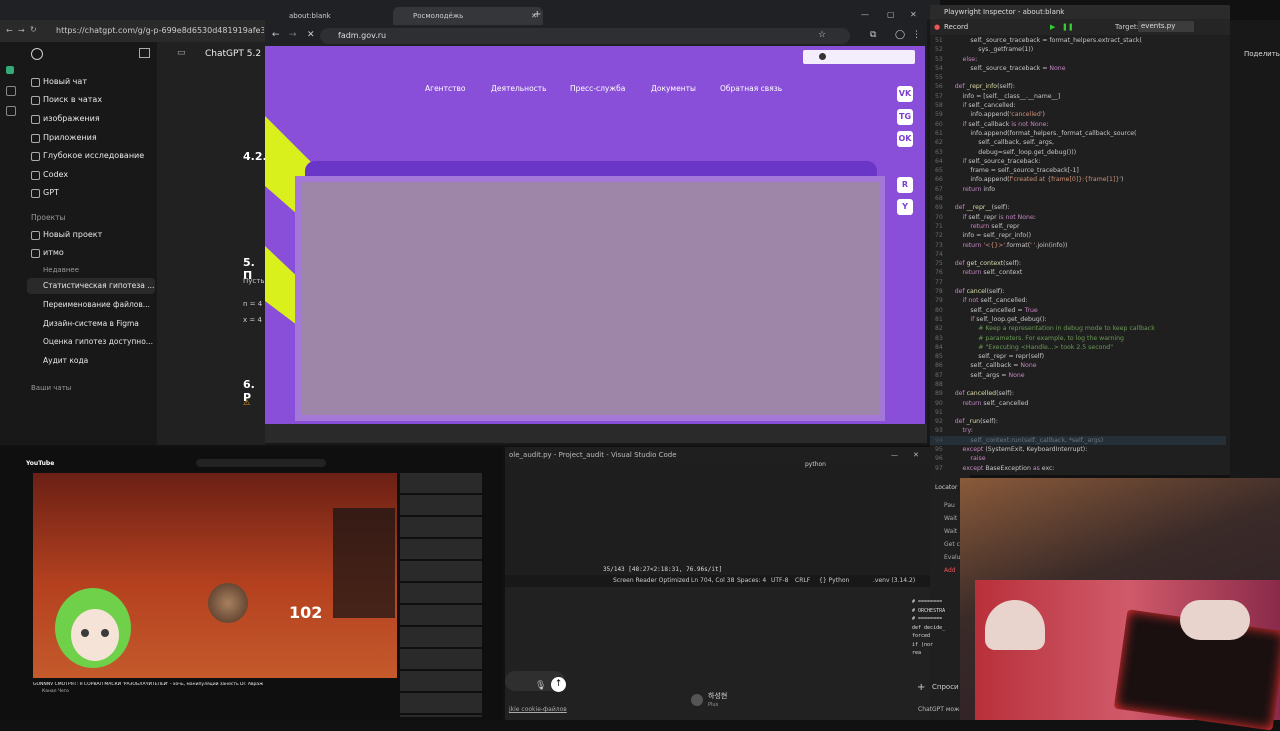 This screenshot has width=1280, height=731. What do you see at coordinates (894, 581) in the screenshot?
I see `status-item: .venv (3.14.2)` at bounding box center [894, 581].